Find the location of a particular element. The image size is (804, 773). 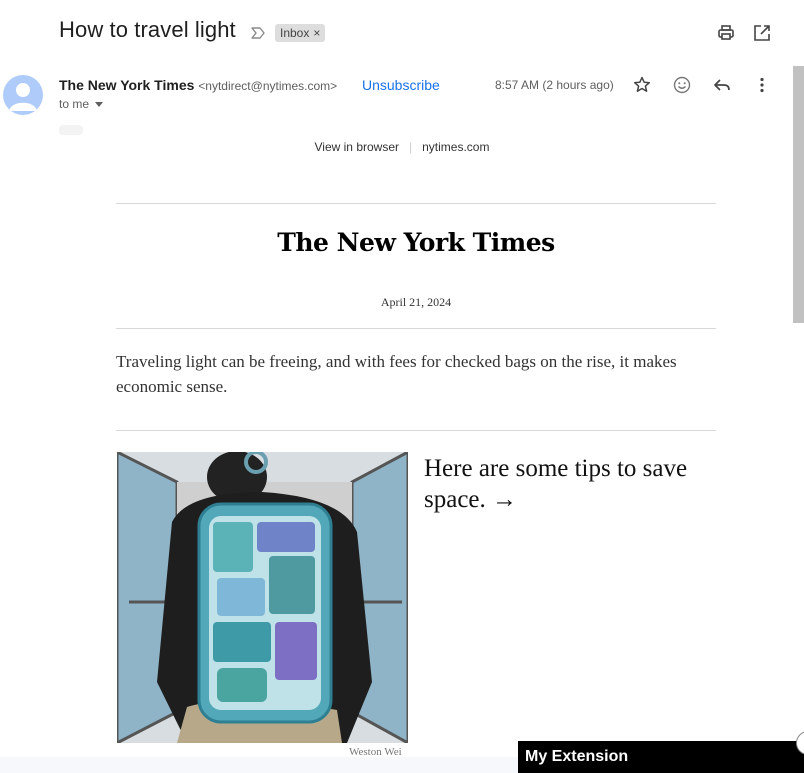

importance-marker-icon is located at coordinates (258, 33).